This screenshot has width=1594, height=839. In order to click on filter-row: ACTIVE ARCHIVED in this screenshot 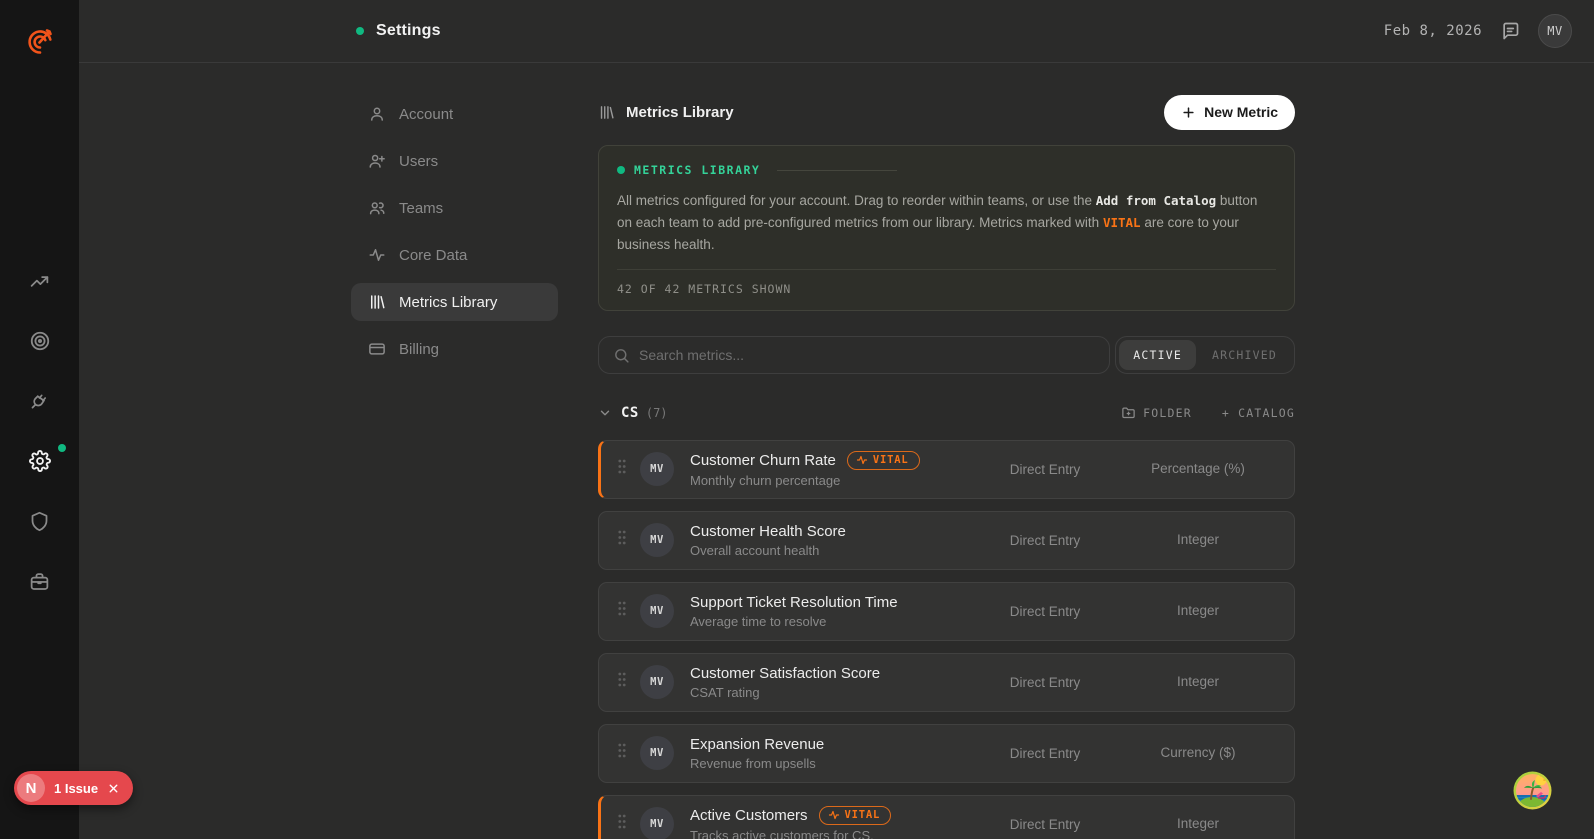, I will do `click(946, 354)`.